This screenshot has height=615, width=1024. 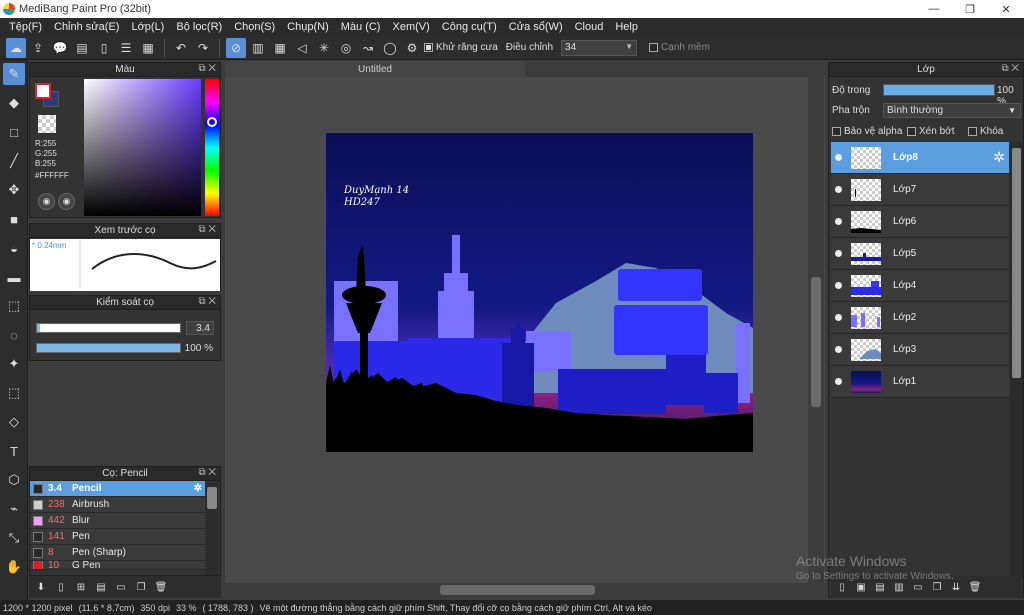 I want to click on menu-snap: Chụp(N), so click(x=308, y=27).